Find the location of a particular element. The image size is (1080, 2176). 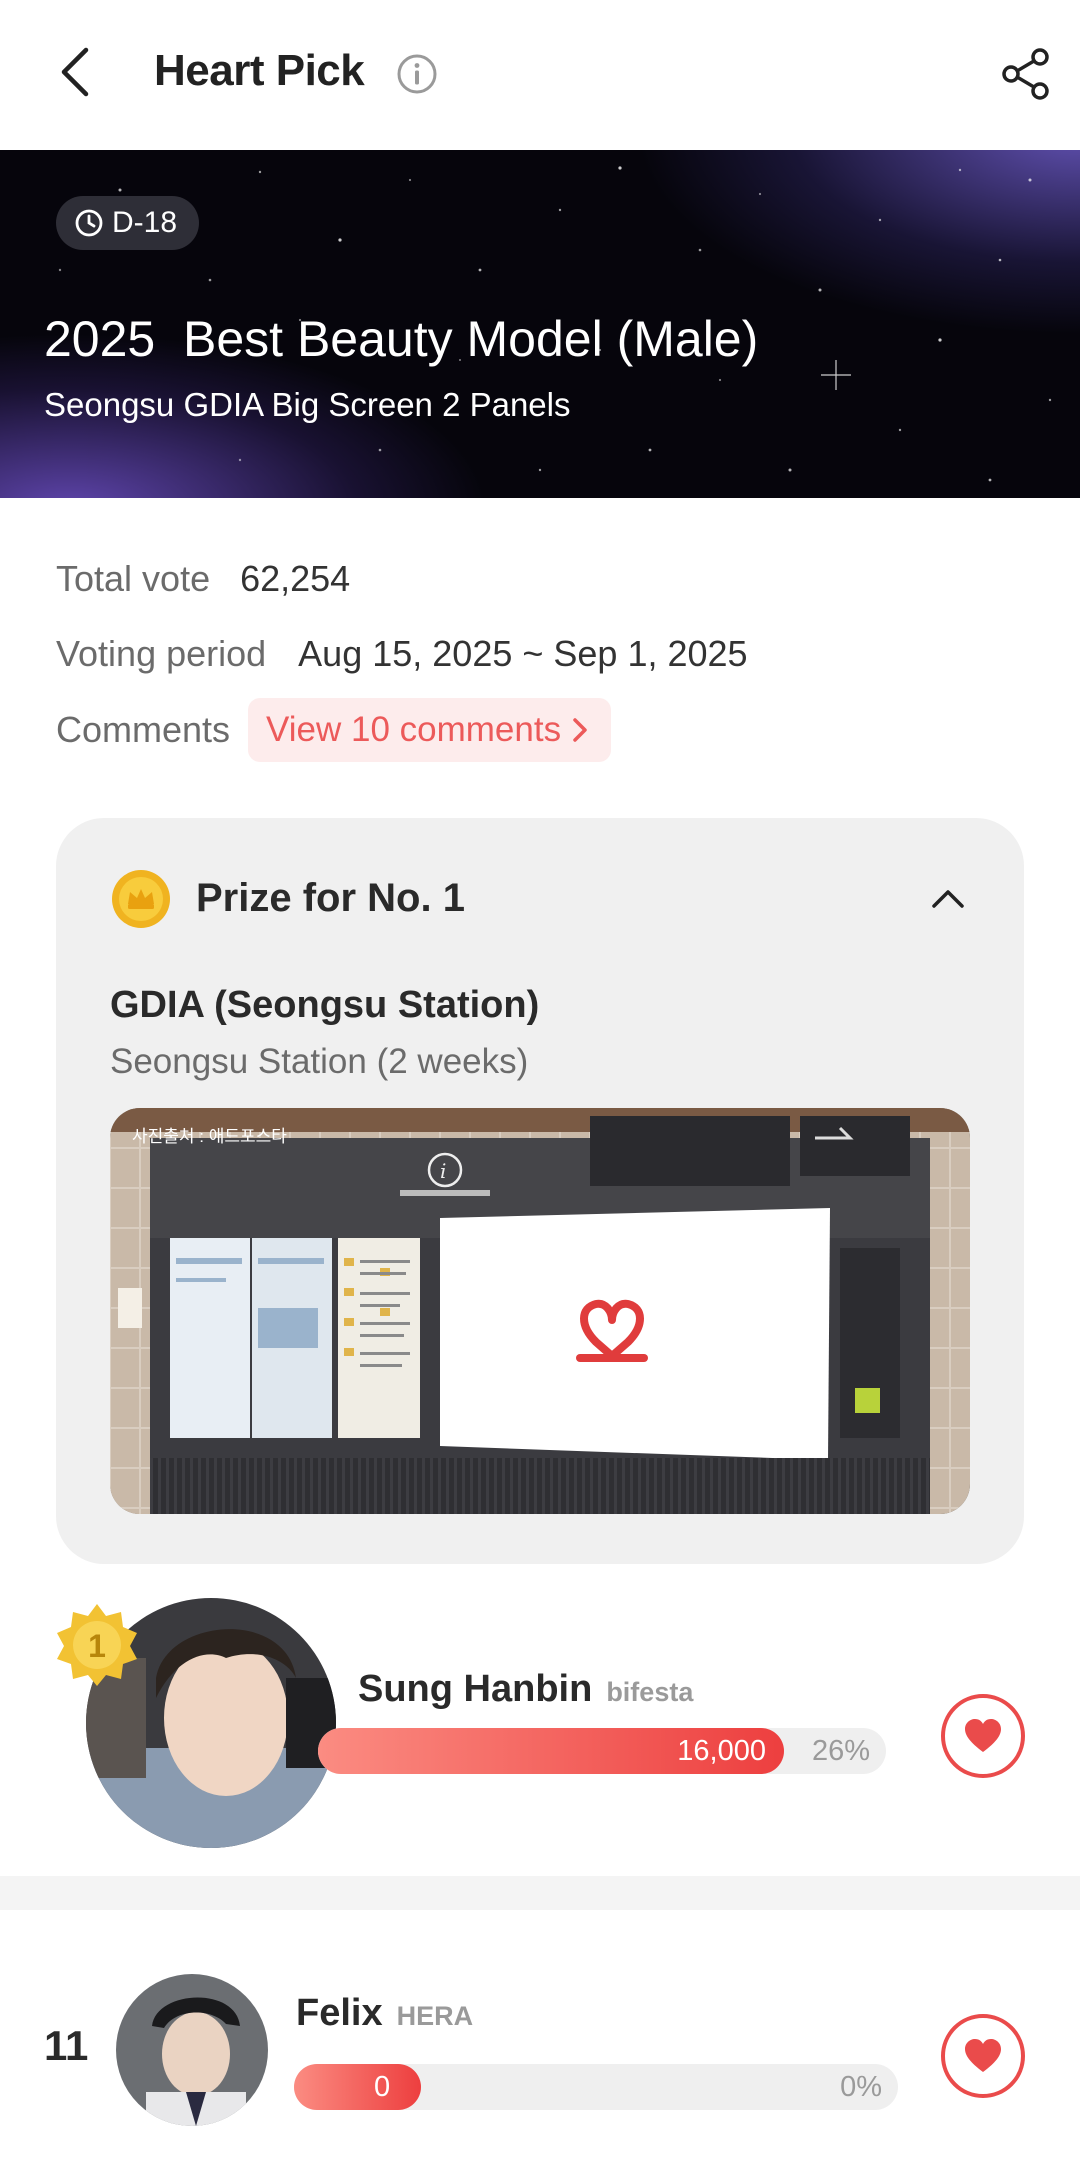

page-title: Heart Pick is located at coordinates (259, 70).